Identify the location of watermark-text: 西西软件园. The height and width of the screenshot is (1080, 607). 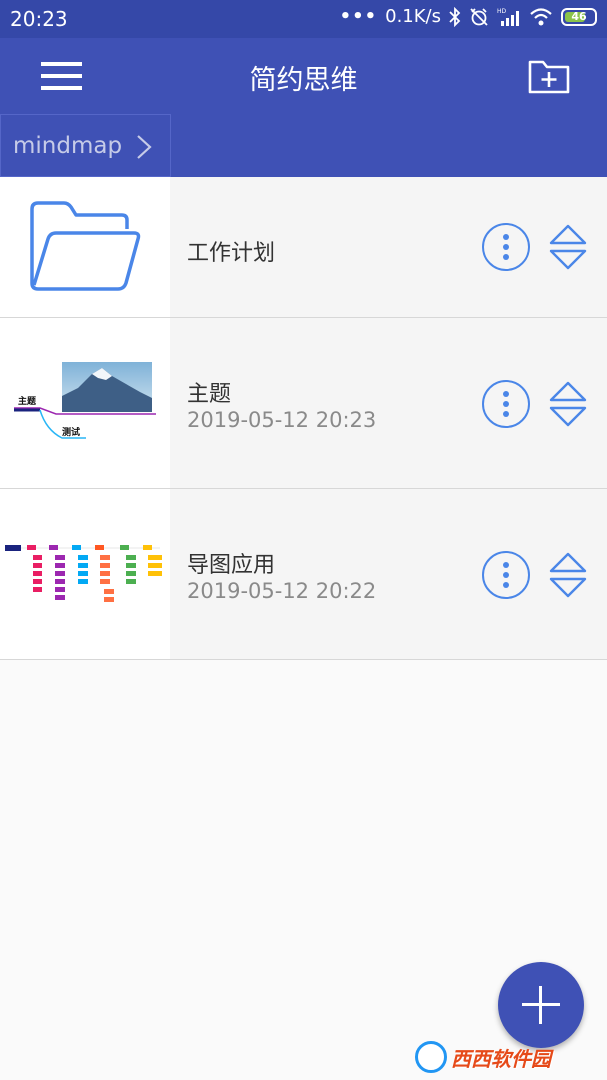
(501, 1058).